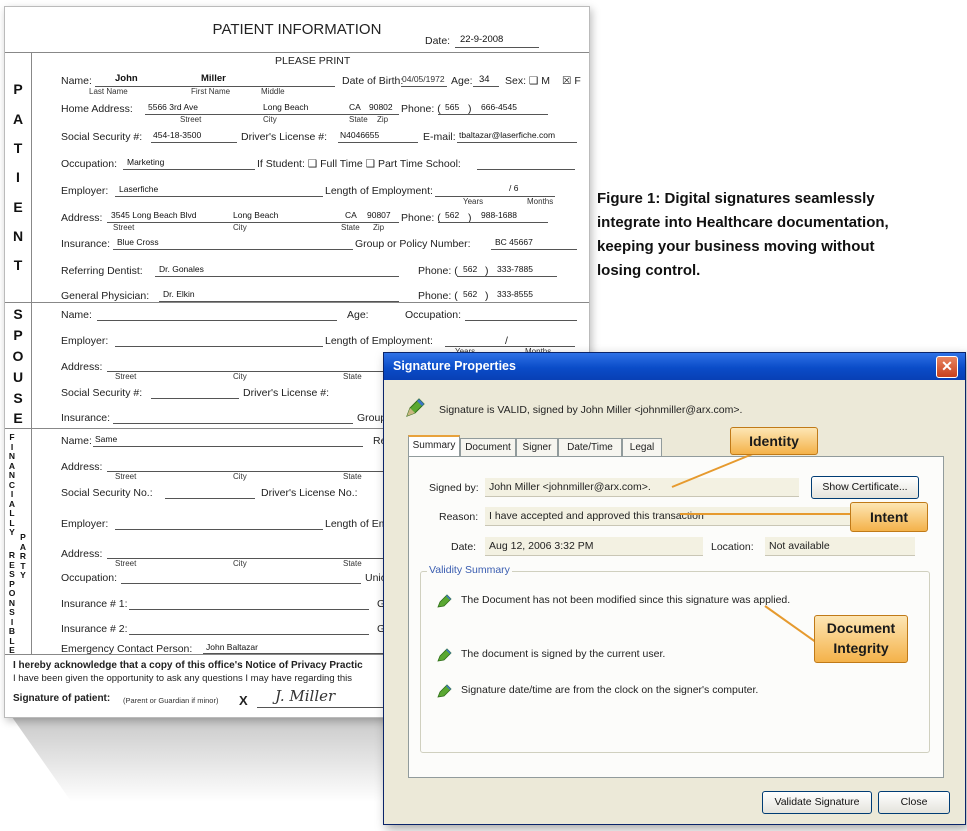 The width and height of the screenshot is (967, 831). Describe the element at coordinates (792, 625) in the screenshot. I see `integrity-pointer` at that location.